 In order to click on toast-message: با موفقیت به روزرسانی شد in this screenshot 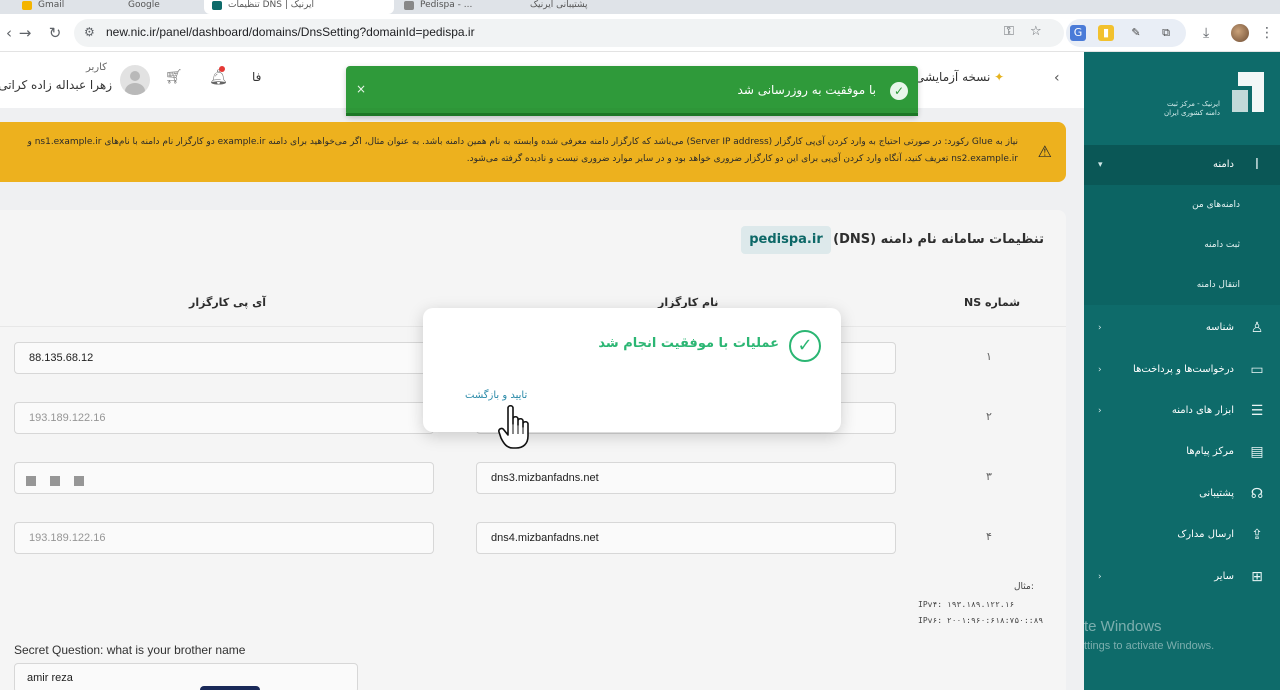, I will do `click(806, 90)`.